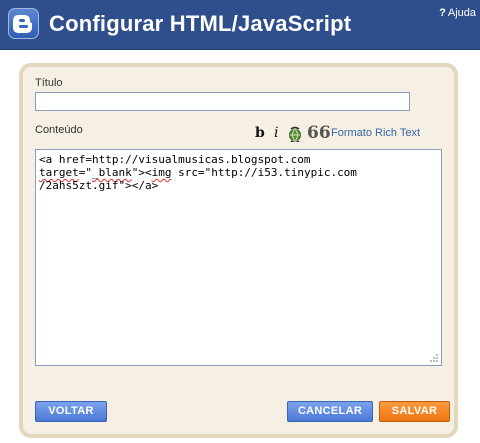 The height and width of the screenshot is (443, 480). I want to click on cancel-button: CANCELAR, so click(330, 411).